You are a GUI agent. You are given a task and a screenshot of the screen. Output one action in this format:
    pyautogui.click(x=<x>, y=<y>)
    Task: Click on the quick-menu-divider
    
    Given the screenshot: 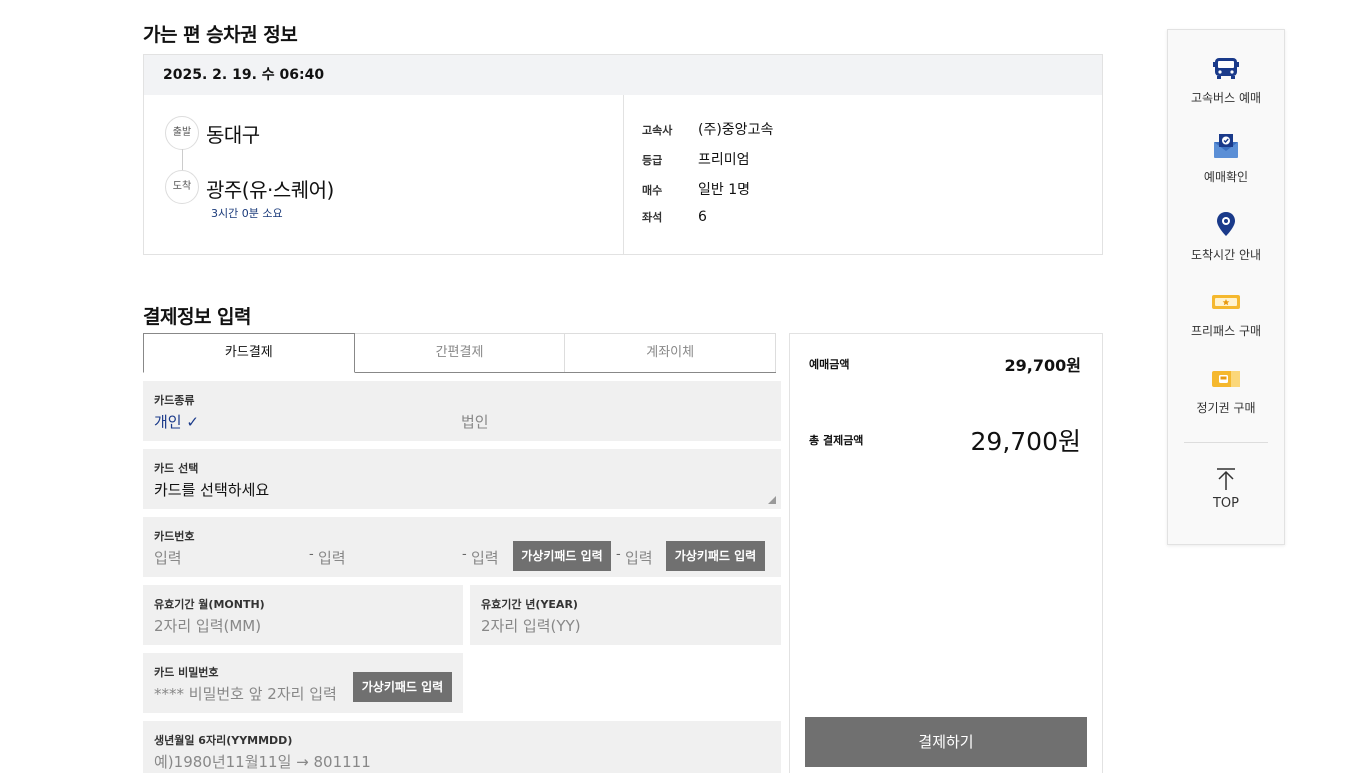 What is the action you would take?
    pyautogui.click(x=1226, y=442)
    